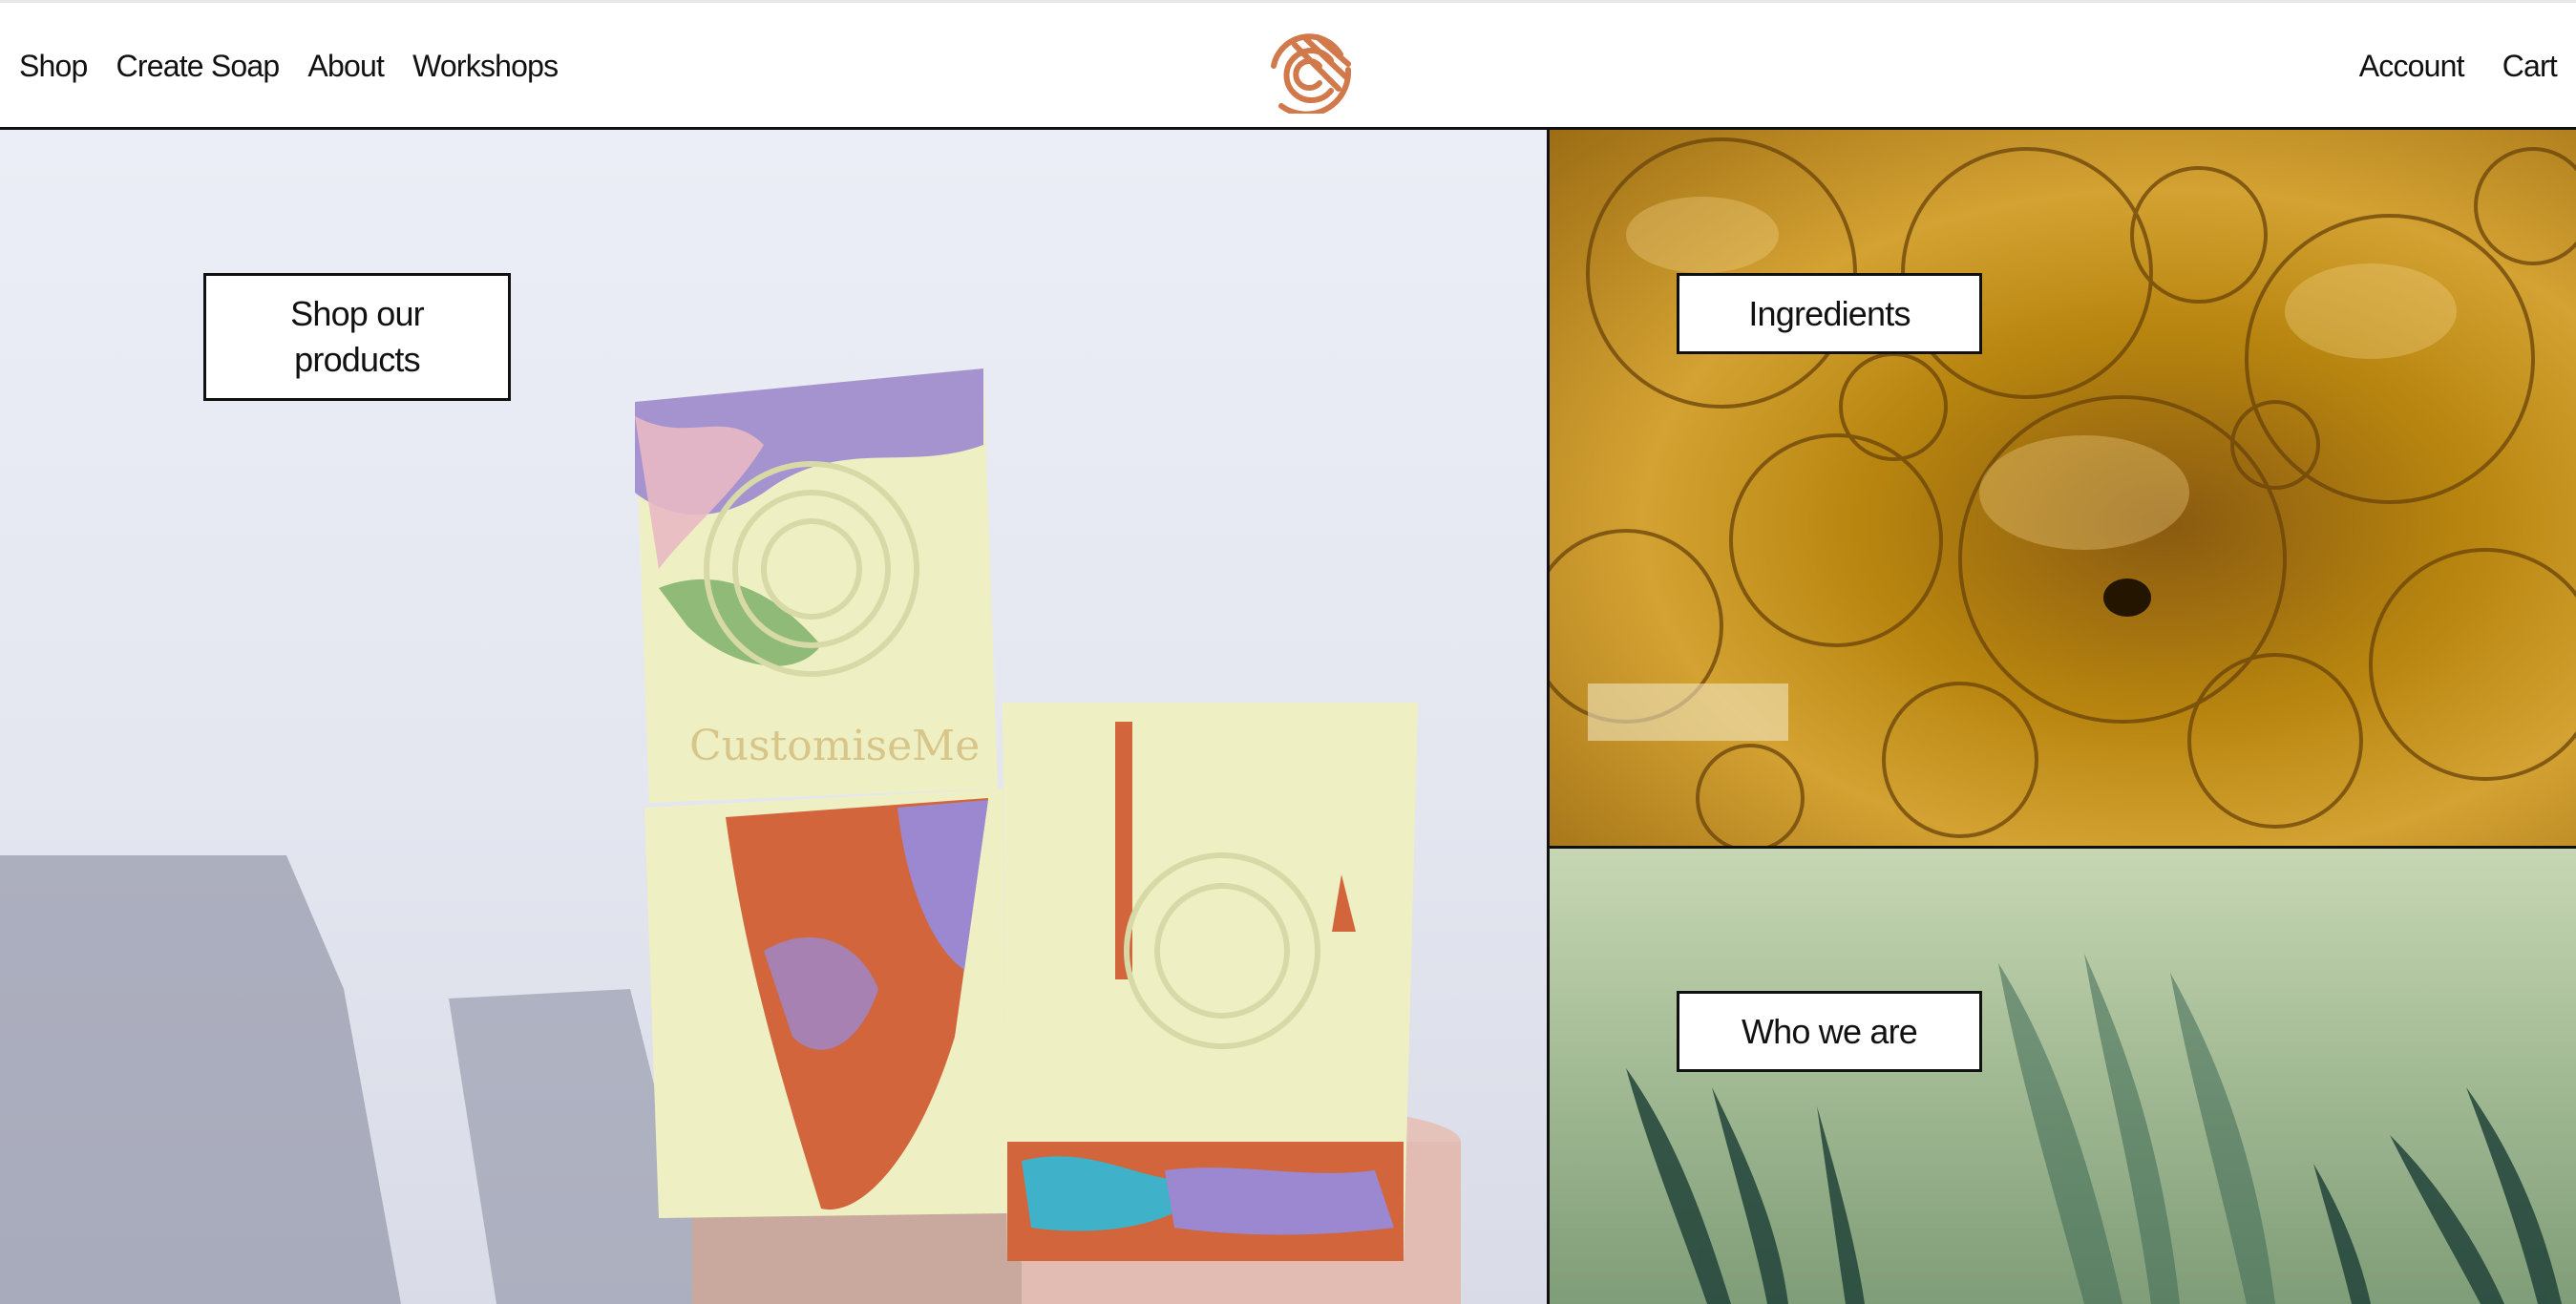  I want to click on nav-shop-link: Shop, so click(53, 66).